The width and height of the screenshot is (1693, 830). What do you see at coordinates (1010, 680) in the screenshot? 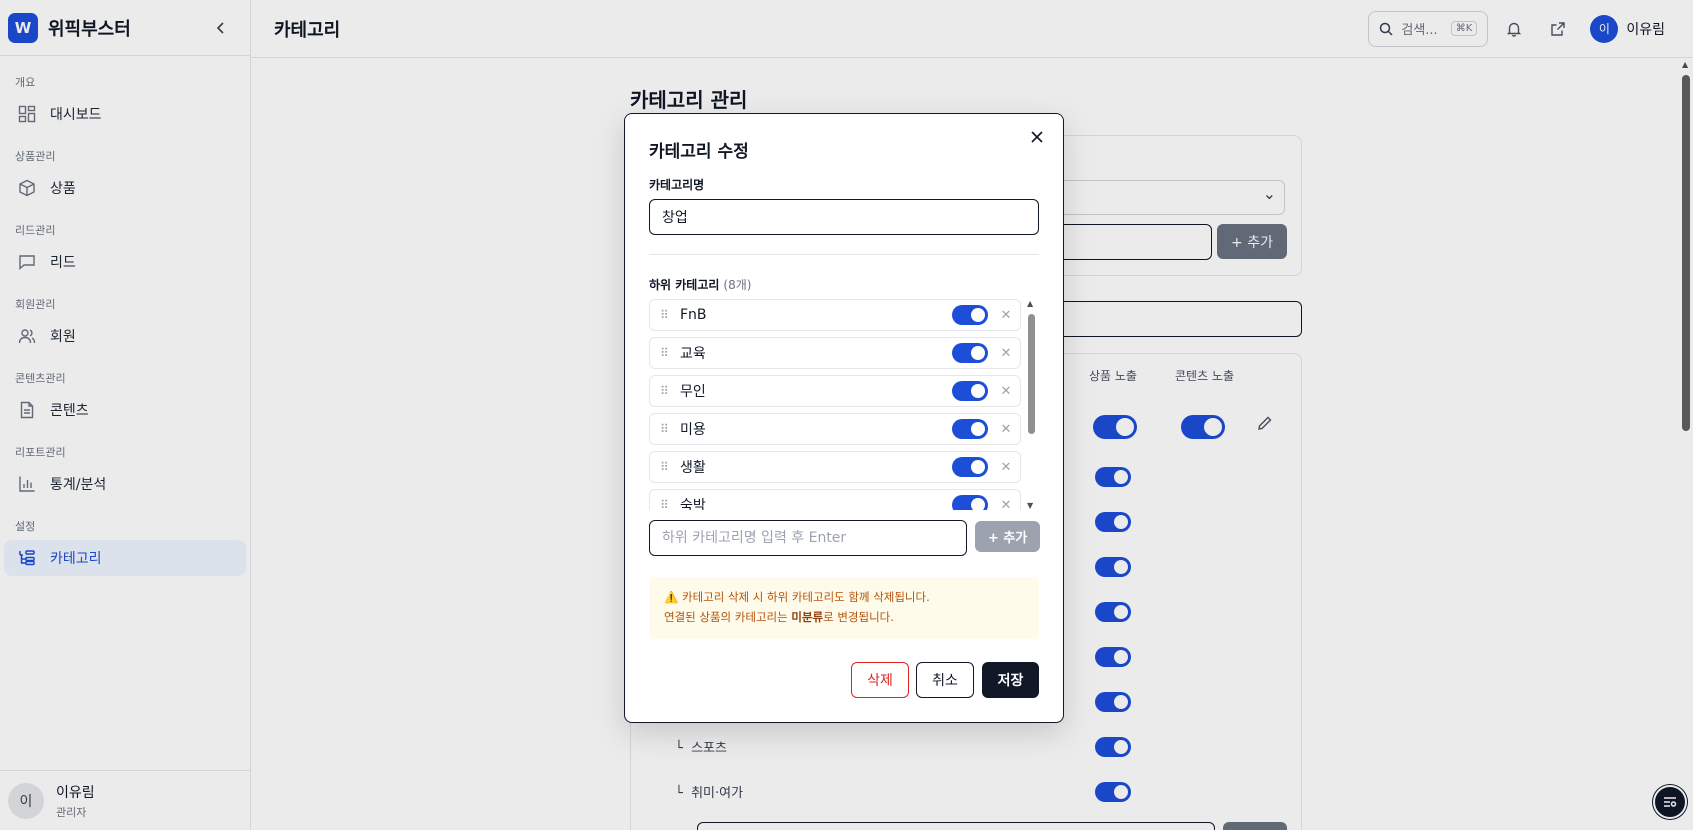
I see `save-button: 저장` at bounding box center [1010, 680].